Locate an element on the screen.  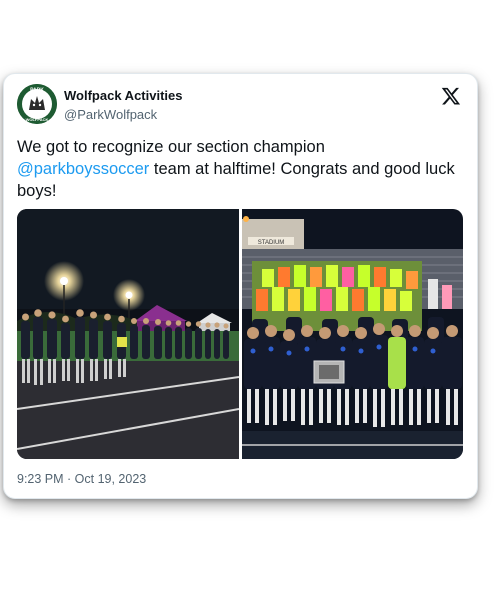
avatar-top-text: PARK is located at coordinates (37, 91).